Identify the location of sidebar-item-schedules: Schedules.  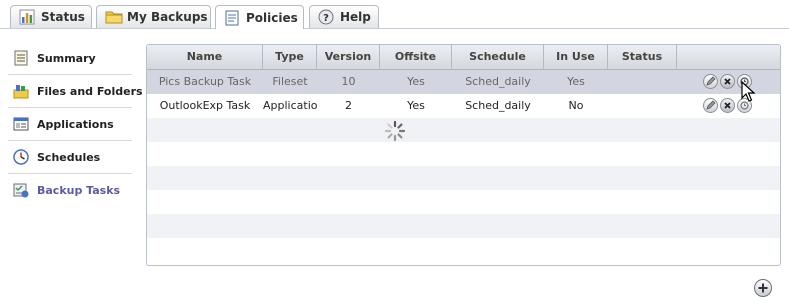
(70, 157).